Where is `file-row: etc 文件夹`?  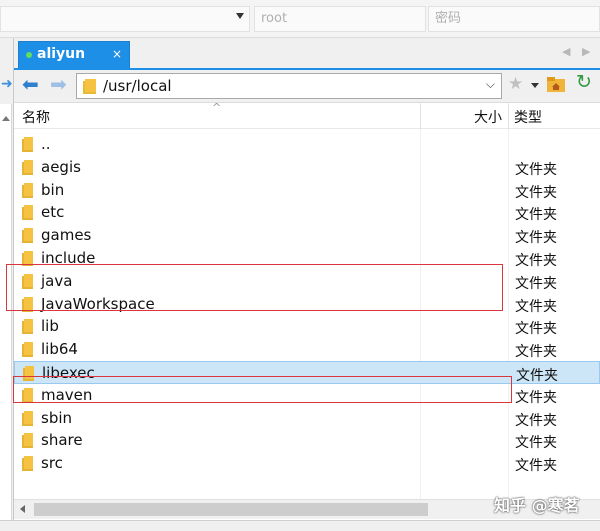 file-row: etc 文件夹 is located at coordinates (307, 212).